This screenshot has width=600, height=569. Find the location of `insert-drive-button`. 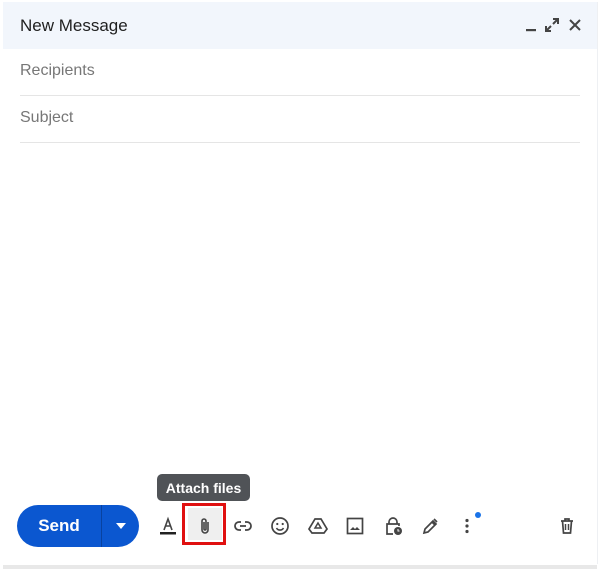

insert-drive-button is located at coordinates (318, 526).